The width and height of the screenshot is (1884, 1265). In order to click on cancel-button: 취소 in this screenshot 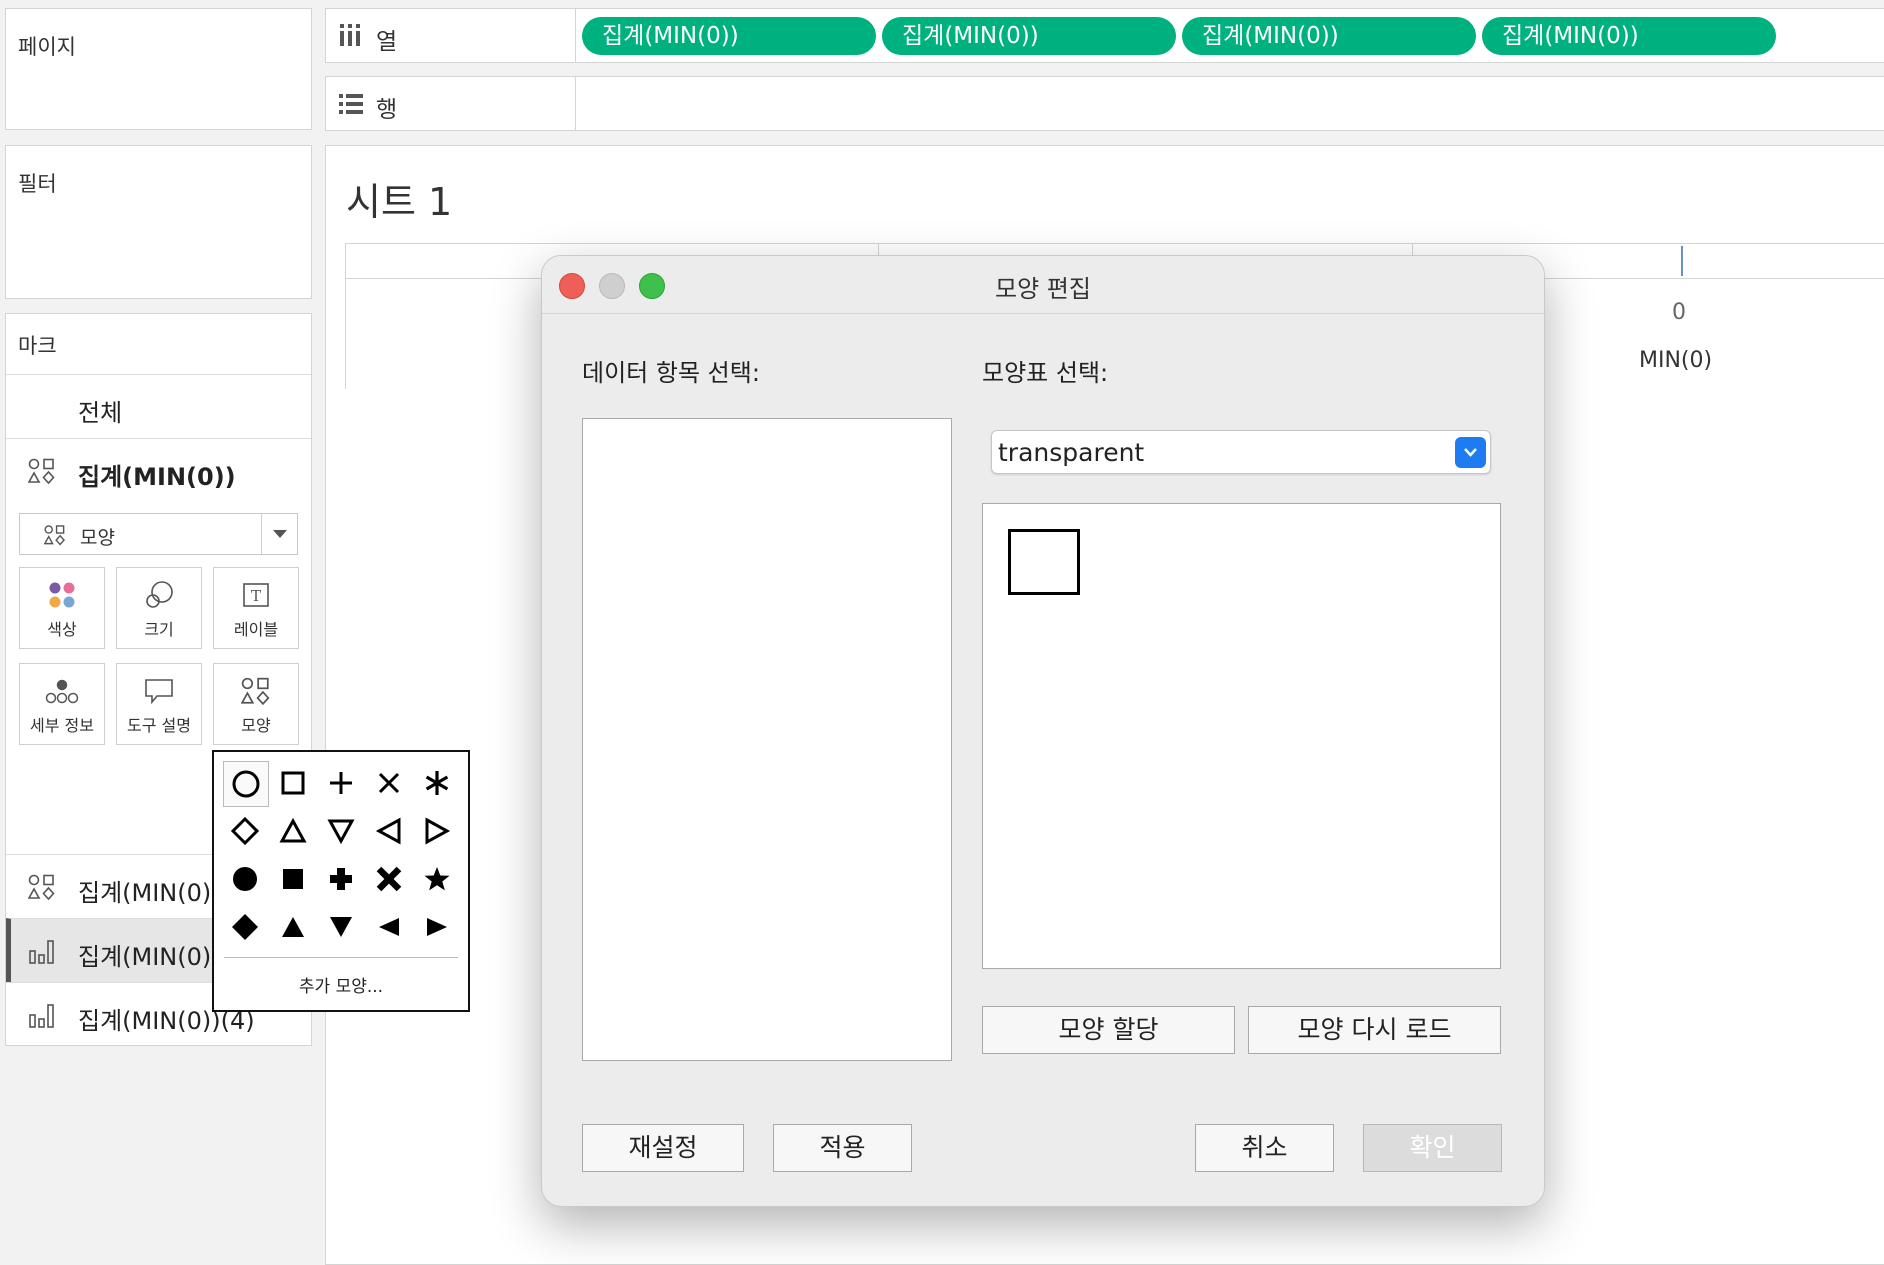, I will do `click(1264, 1148)`.